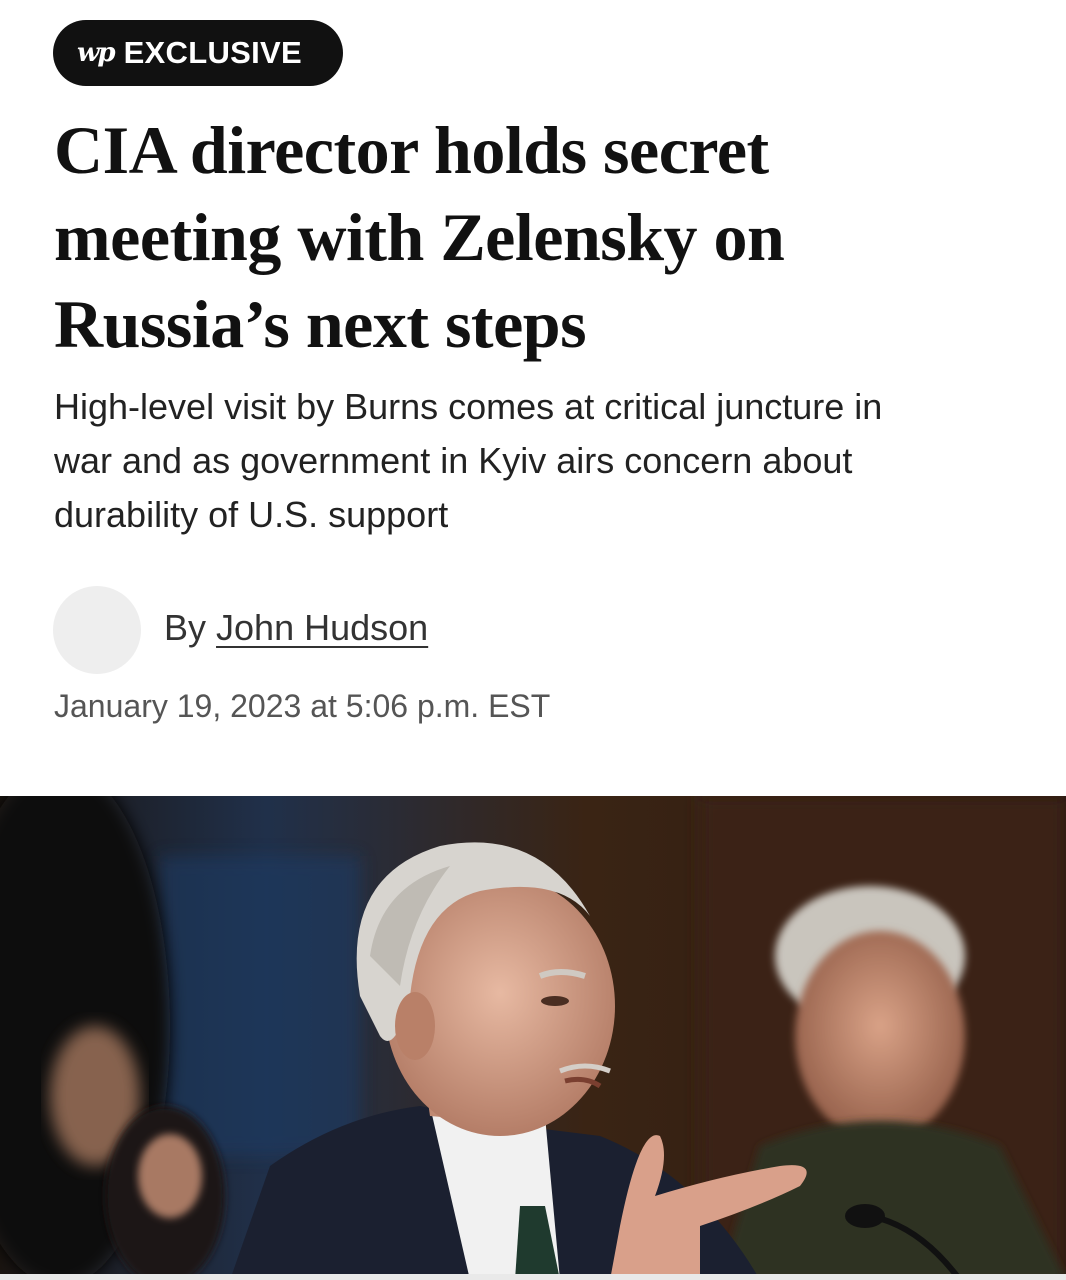 This screenshot has width=1066, height=1280. I want to click on headline-line: CIA director holds secret, so click(411, 150).